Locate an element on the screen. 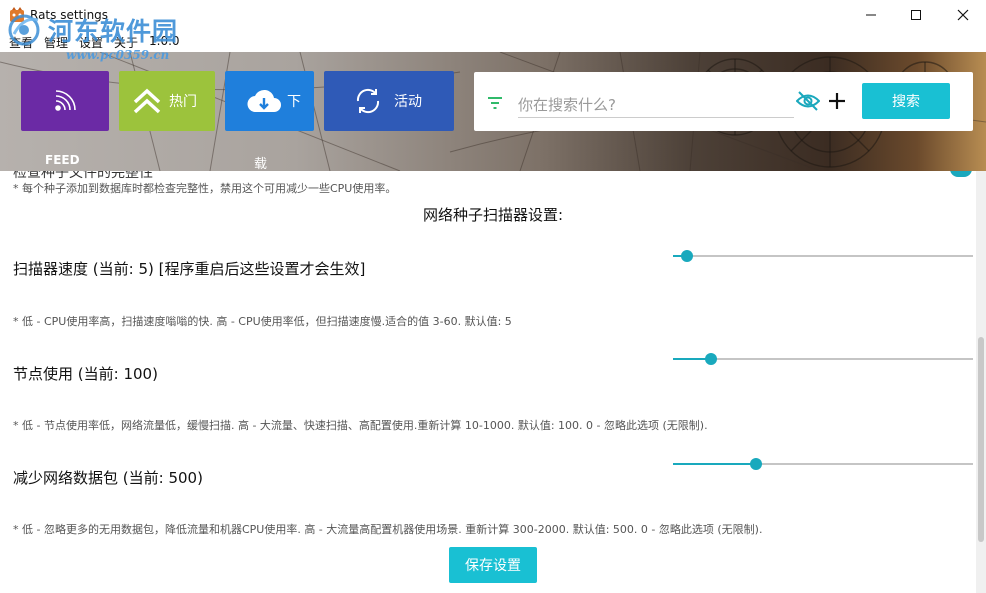 This screenshot has width=986, height=593. search-input is located at coordinates (656, 105).